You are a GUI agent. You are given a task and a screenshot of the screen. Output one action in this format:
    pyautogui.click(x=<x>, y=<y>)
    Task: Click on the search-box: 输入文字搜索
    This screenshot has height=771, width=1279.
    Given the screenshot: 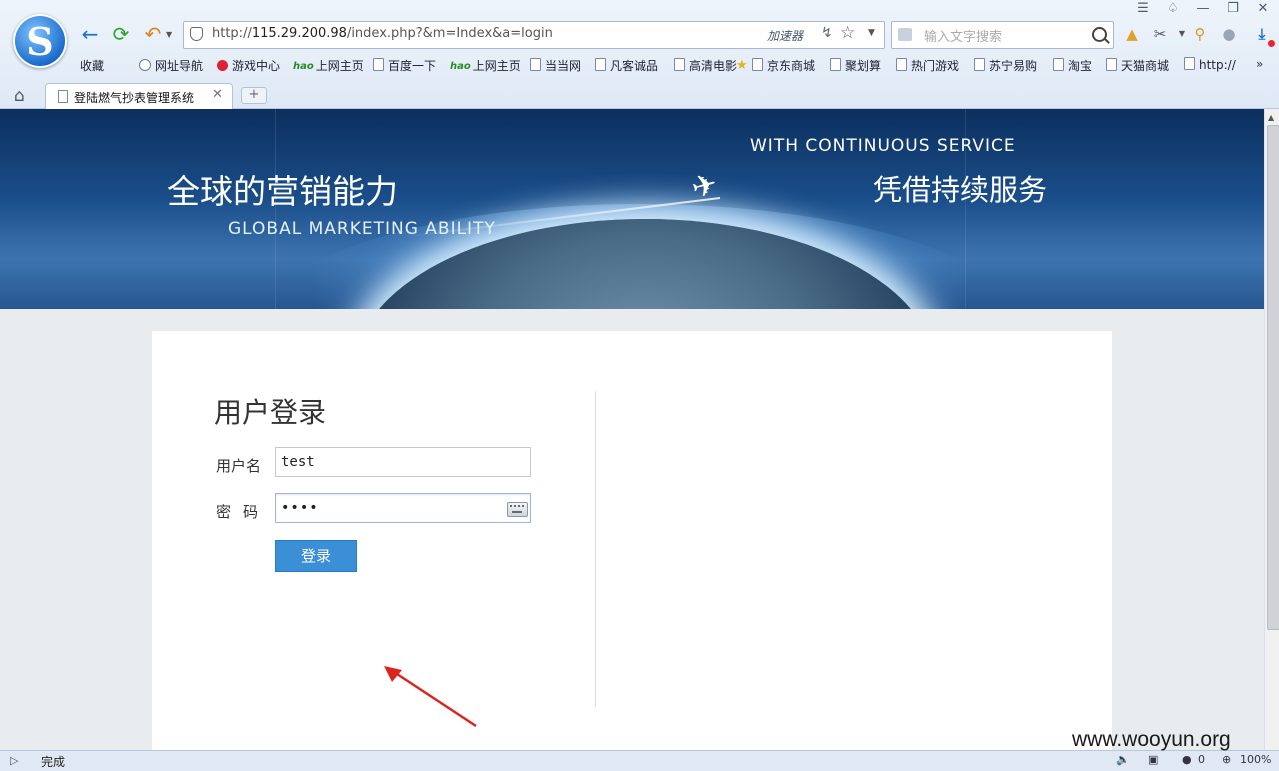 What is the action you would take?
    pyautogui.click(x=1002, y=35)
    